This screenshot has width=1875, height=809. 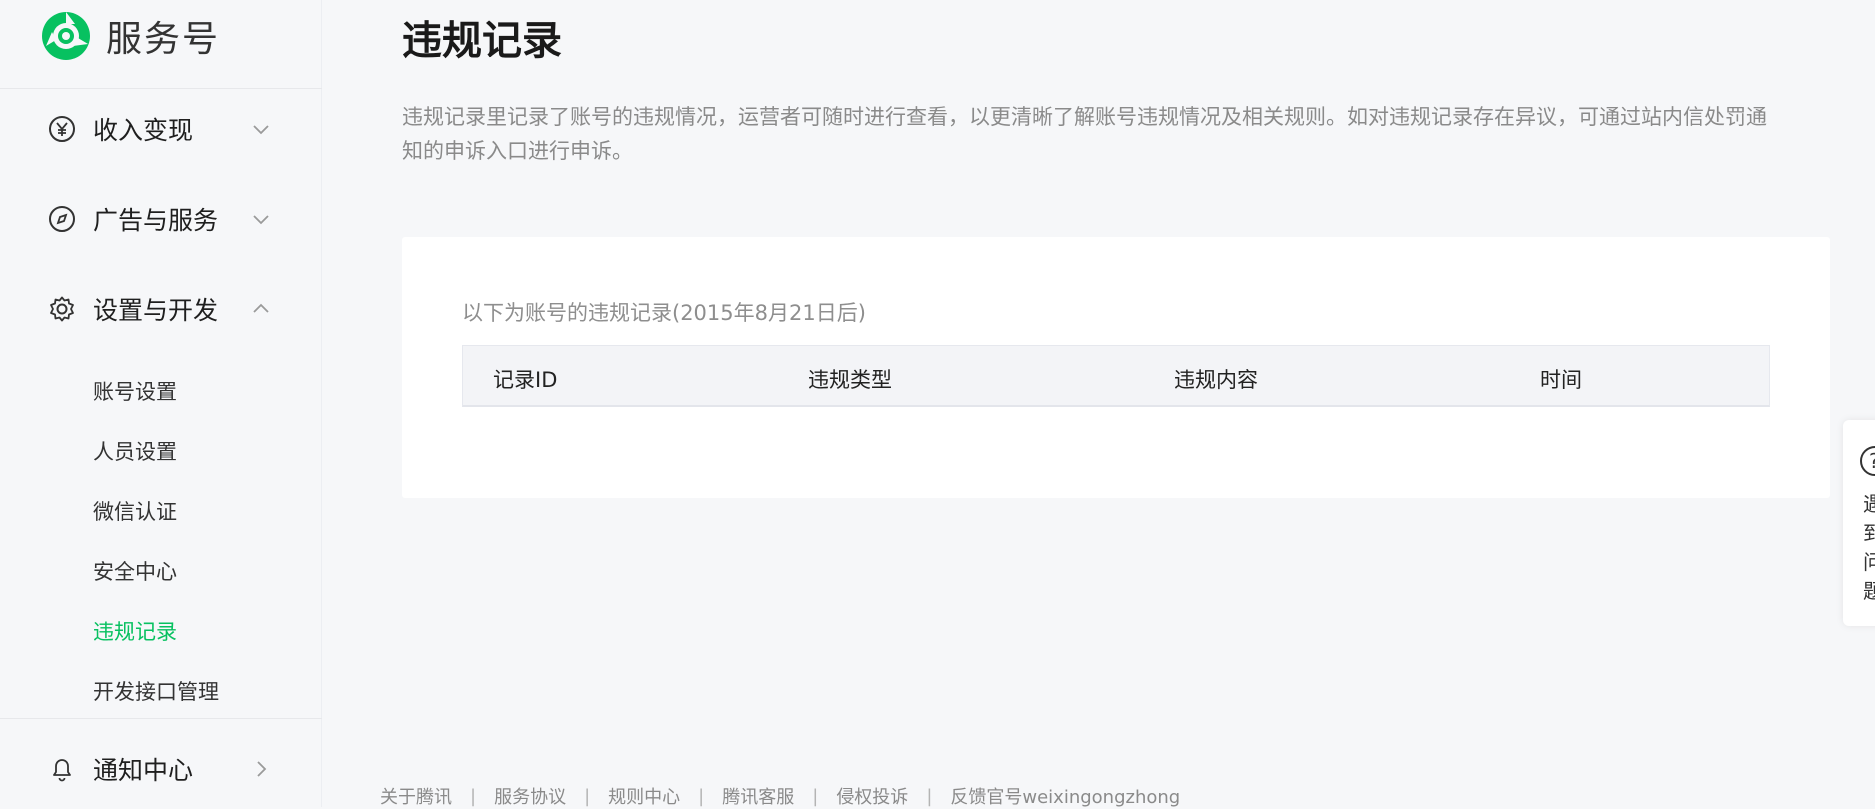 I want to click on gear-icon, so click(x=62, y=309).